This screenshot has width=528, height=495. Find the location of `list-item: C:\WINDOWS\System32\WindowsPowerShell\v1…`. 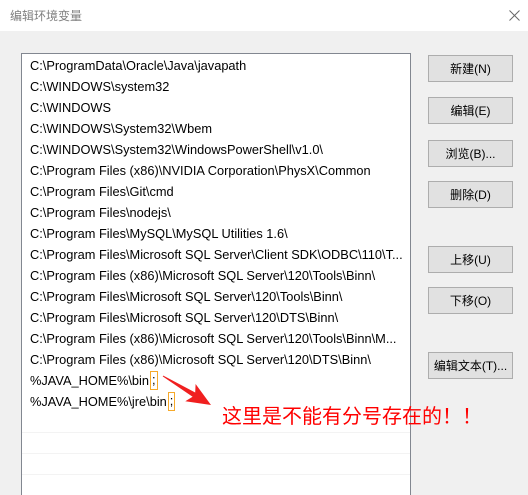

list-item: C:\WINDOWS\System32\WindowsPowerShell\v1… is located at coordinates (216, 149).